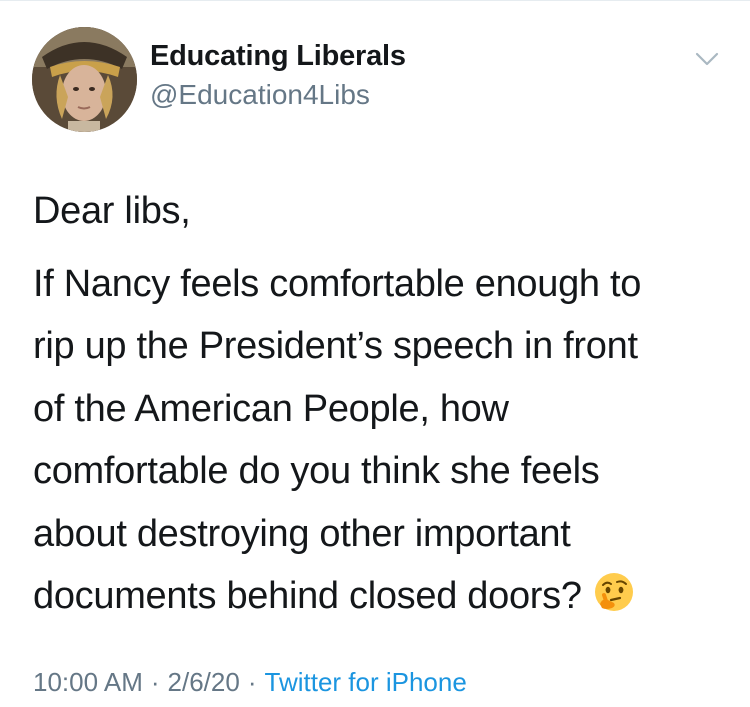  Describe the element at coordinates (271, 408) in the screenshot. I see `tweet-line: of the American People, how` at that location.